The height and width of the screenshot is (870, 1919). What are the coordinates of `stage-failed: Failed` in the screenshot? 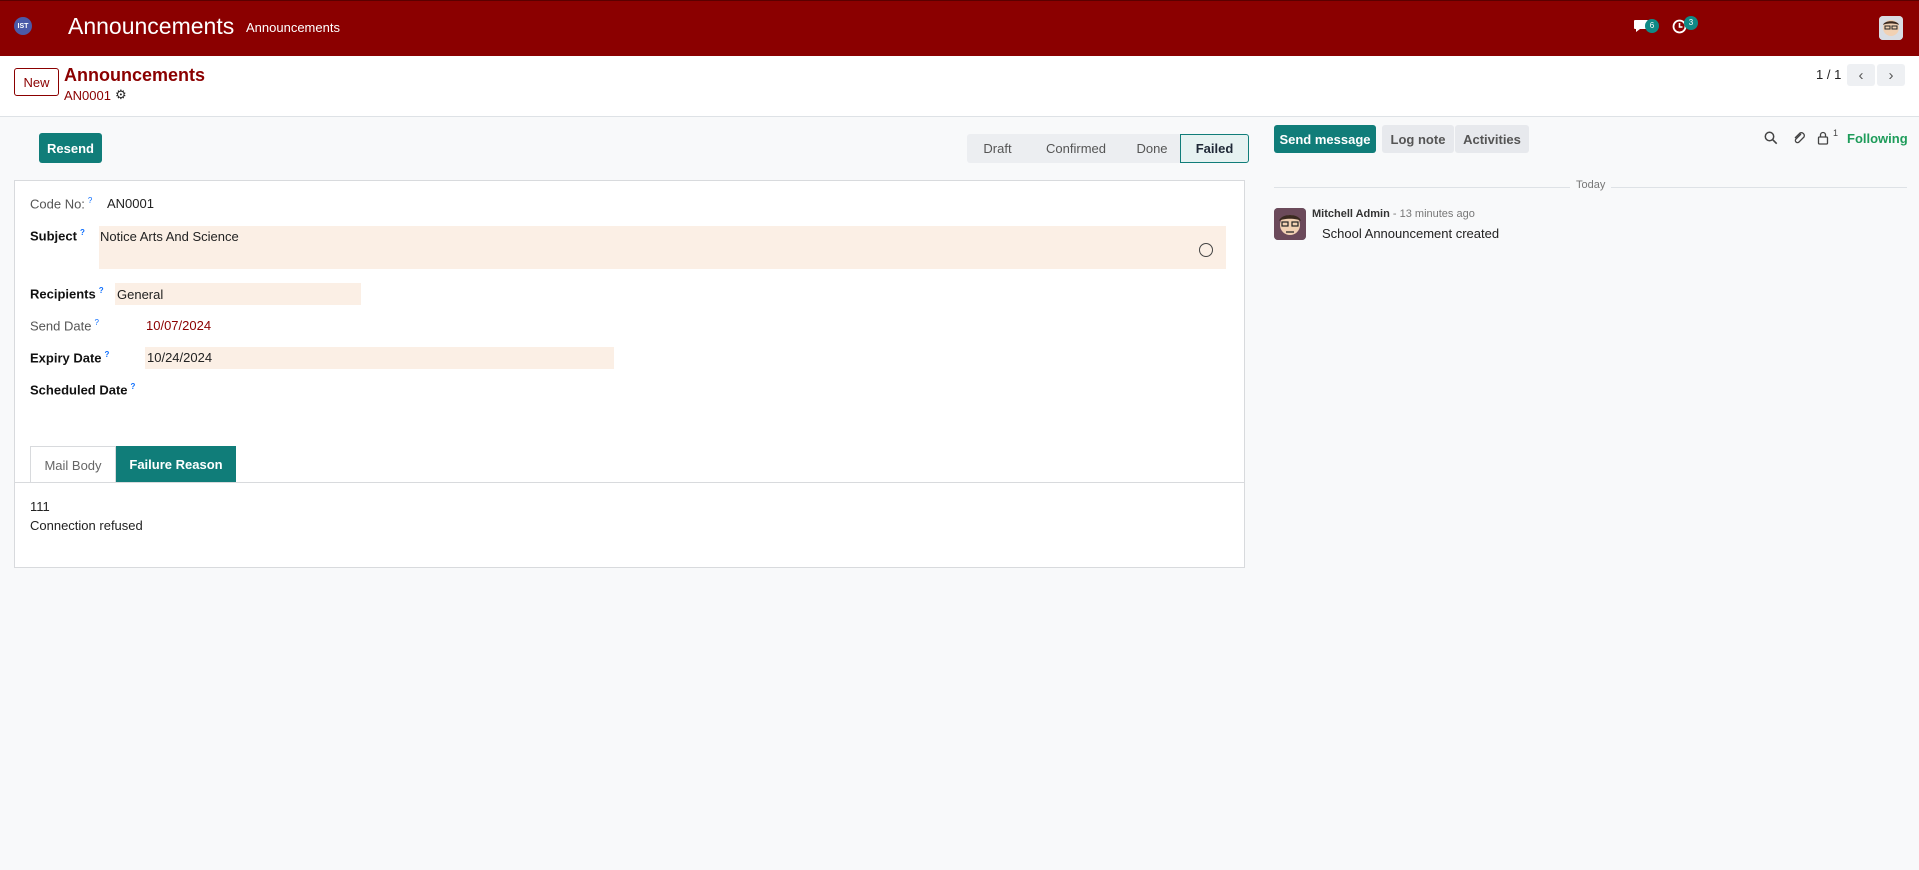 It's located at (1214, 148).